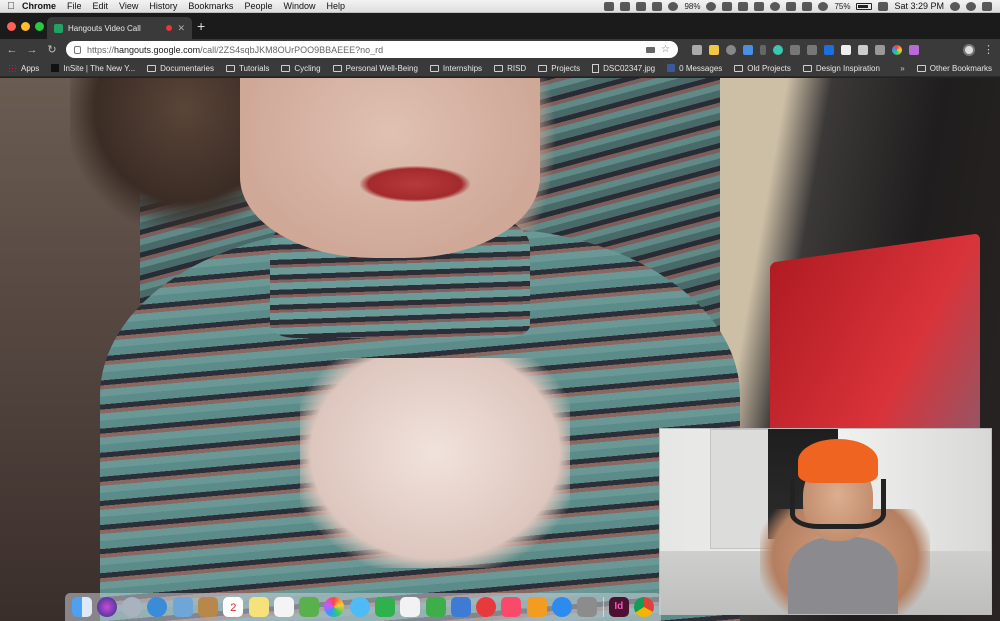 This screenshot has height=621, width=1000. Describe the element at coordinates (182, 607) in the screenshot. I see `preview-icon` at that location.